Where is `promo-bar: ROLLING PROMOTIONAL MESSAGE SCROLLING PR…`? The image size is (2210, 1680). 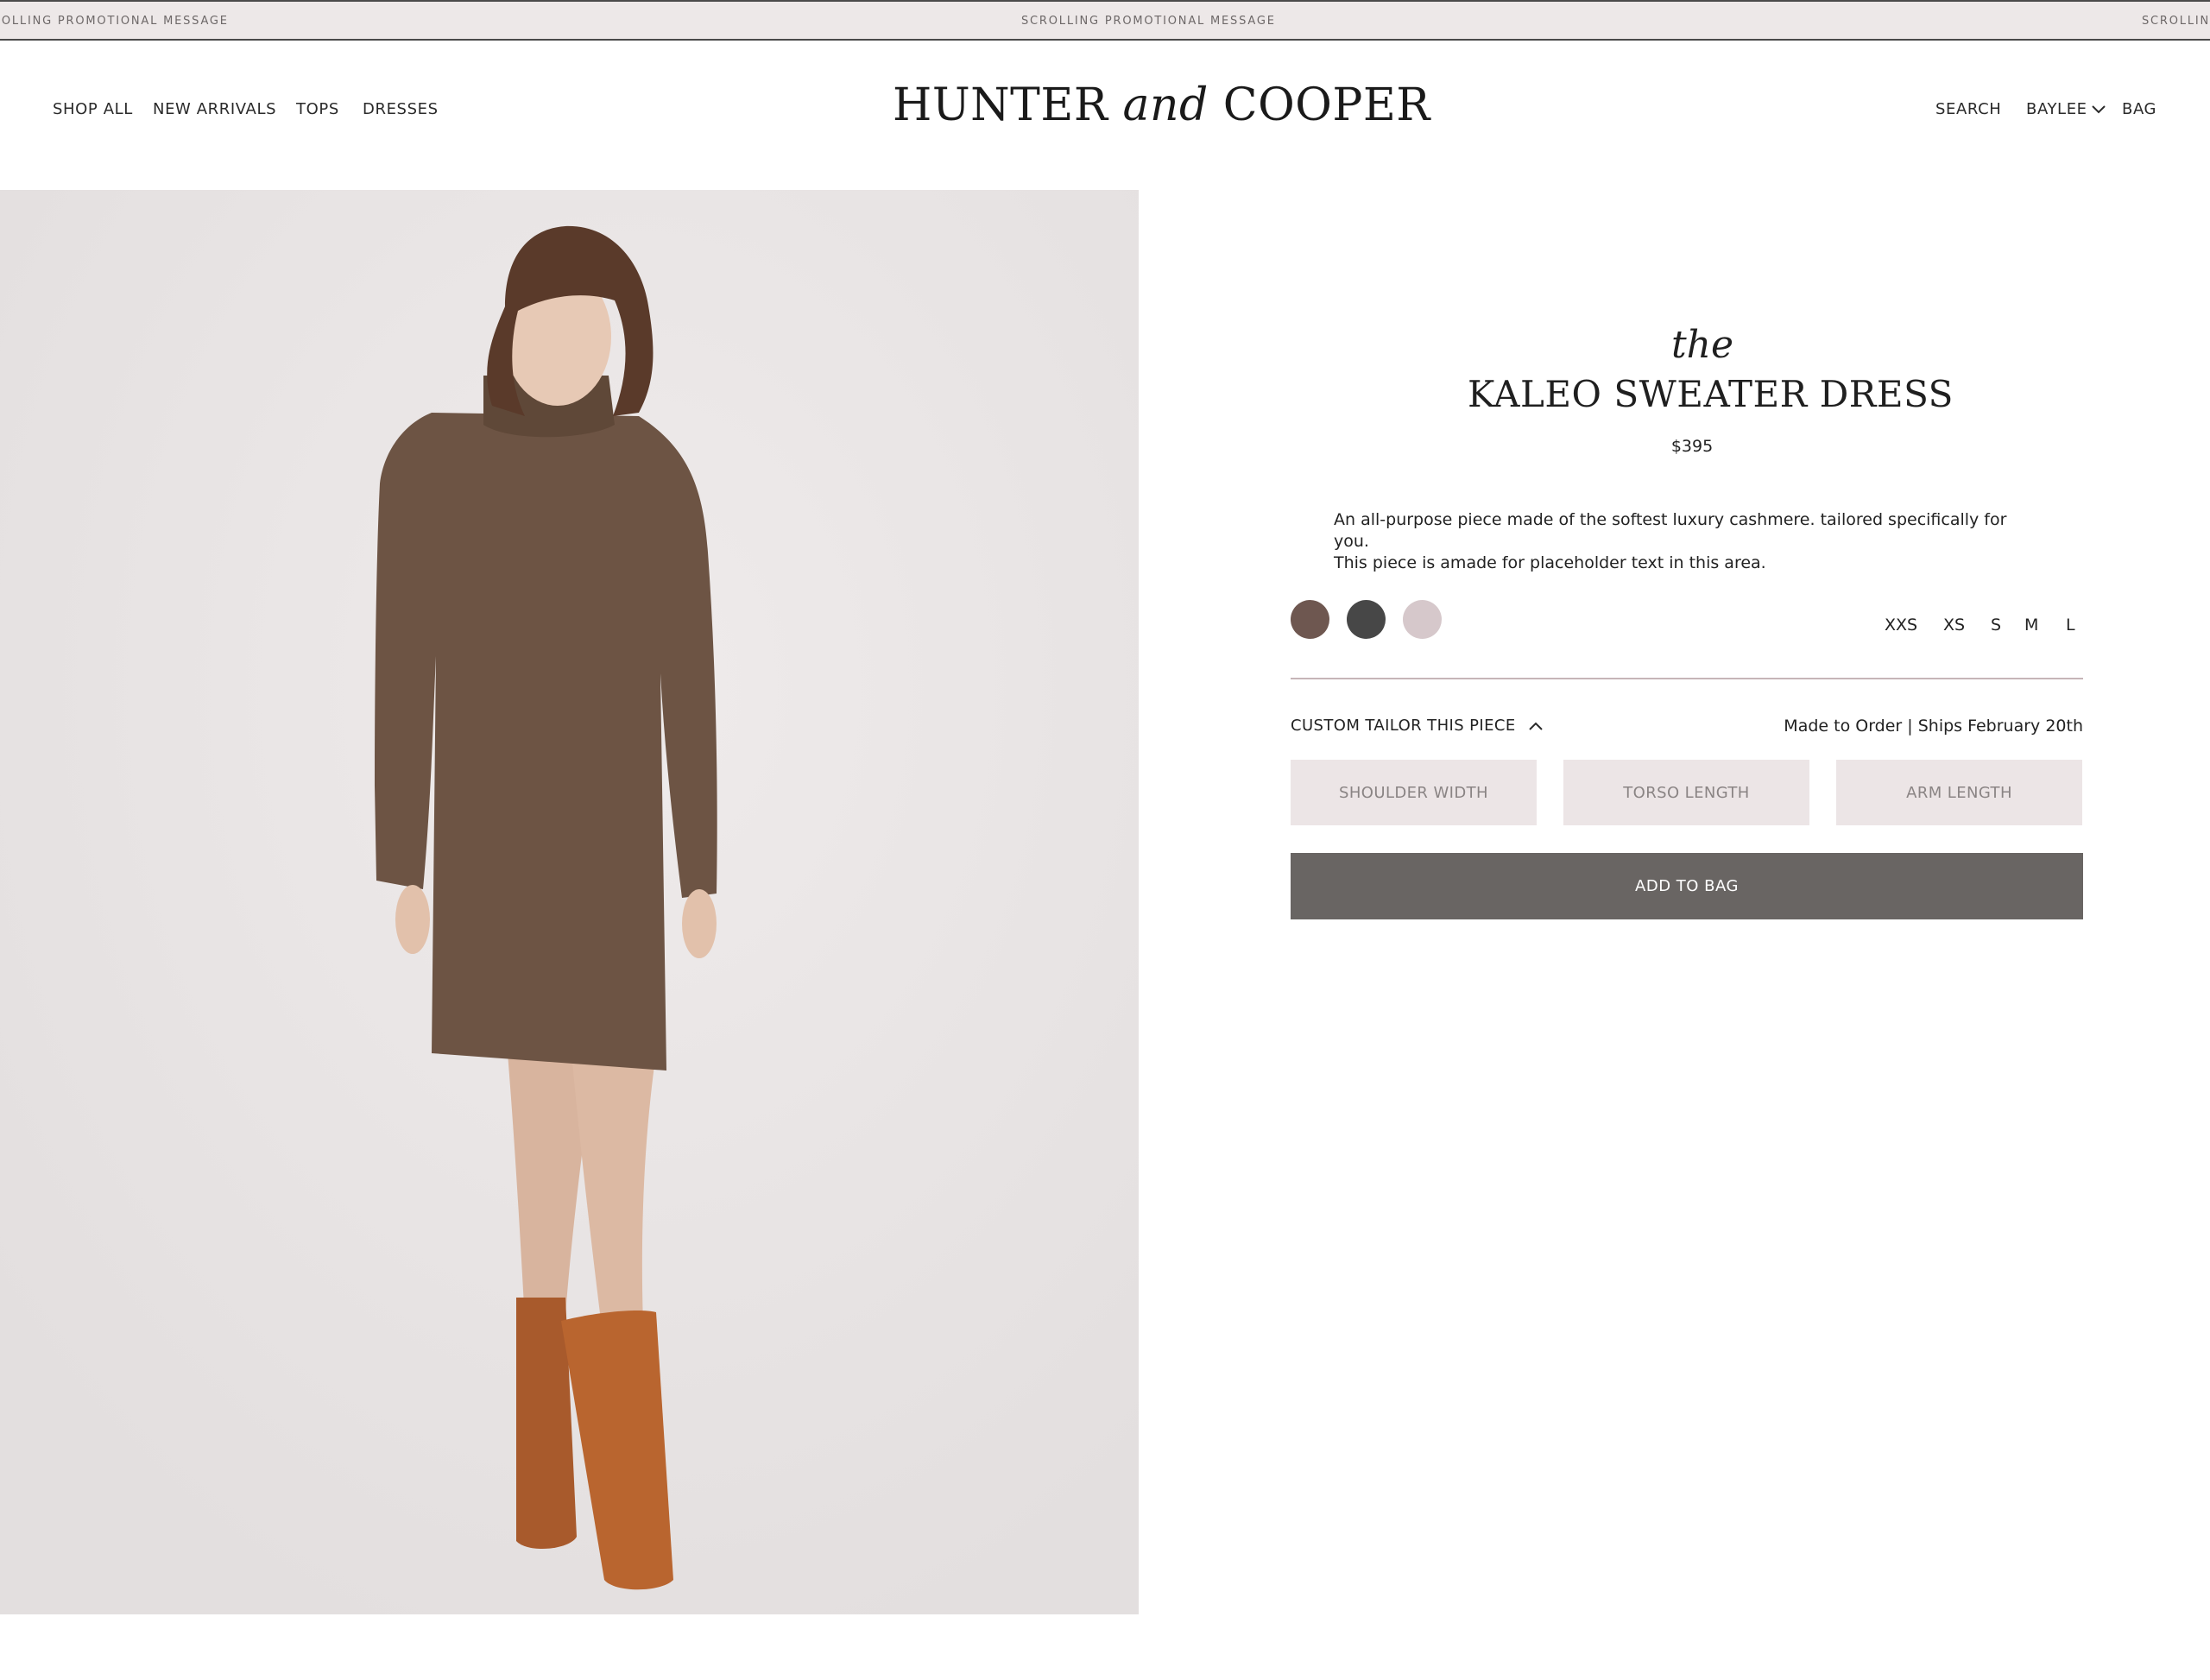
promo-bar: ROLLING PROMOTIONAL MESSAGE SCROLLING PR… is located at coordinates (1105, 21).